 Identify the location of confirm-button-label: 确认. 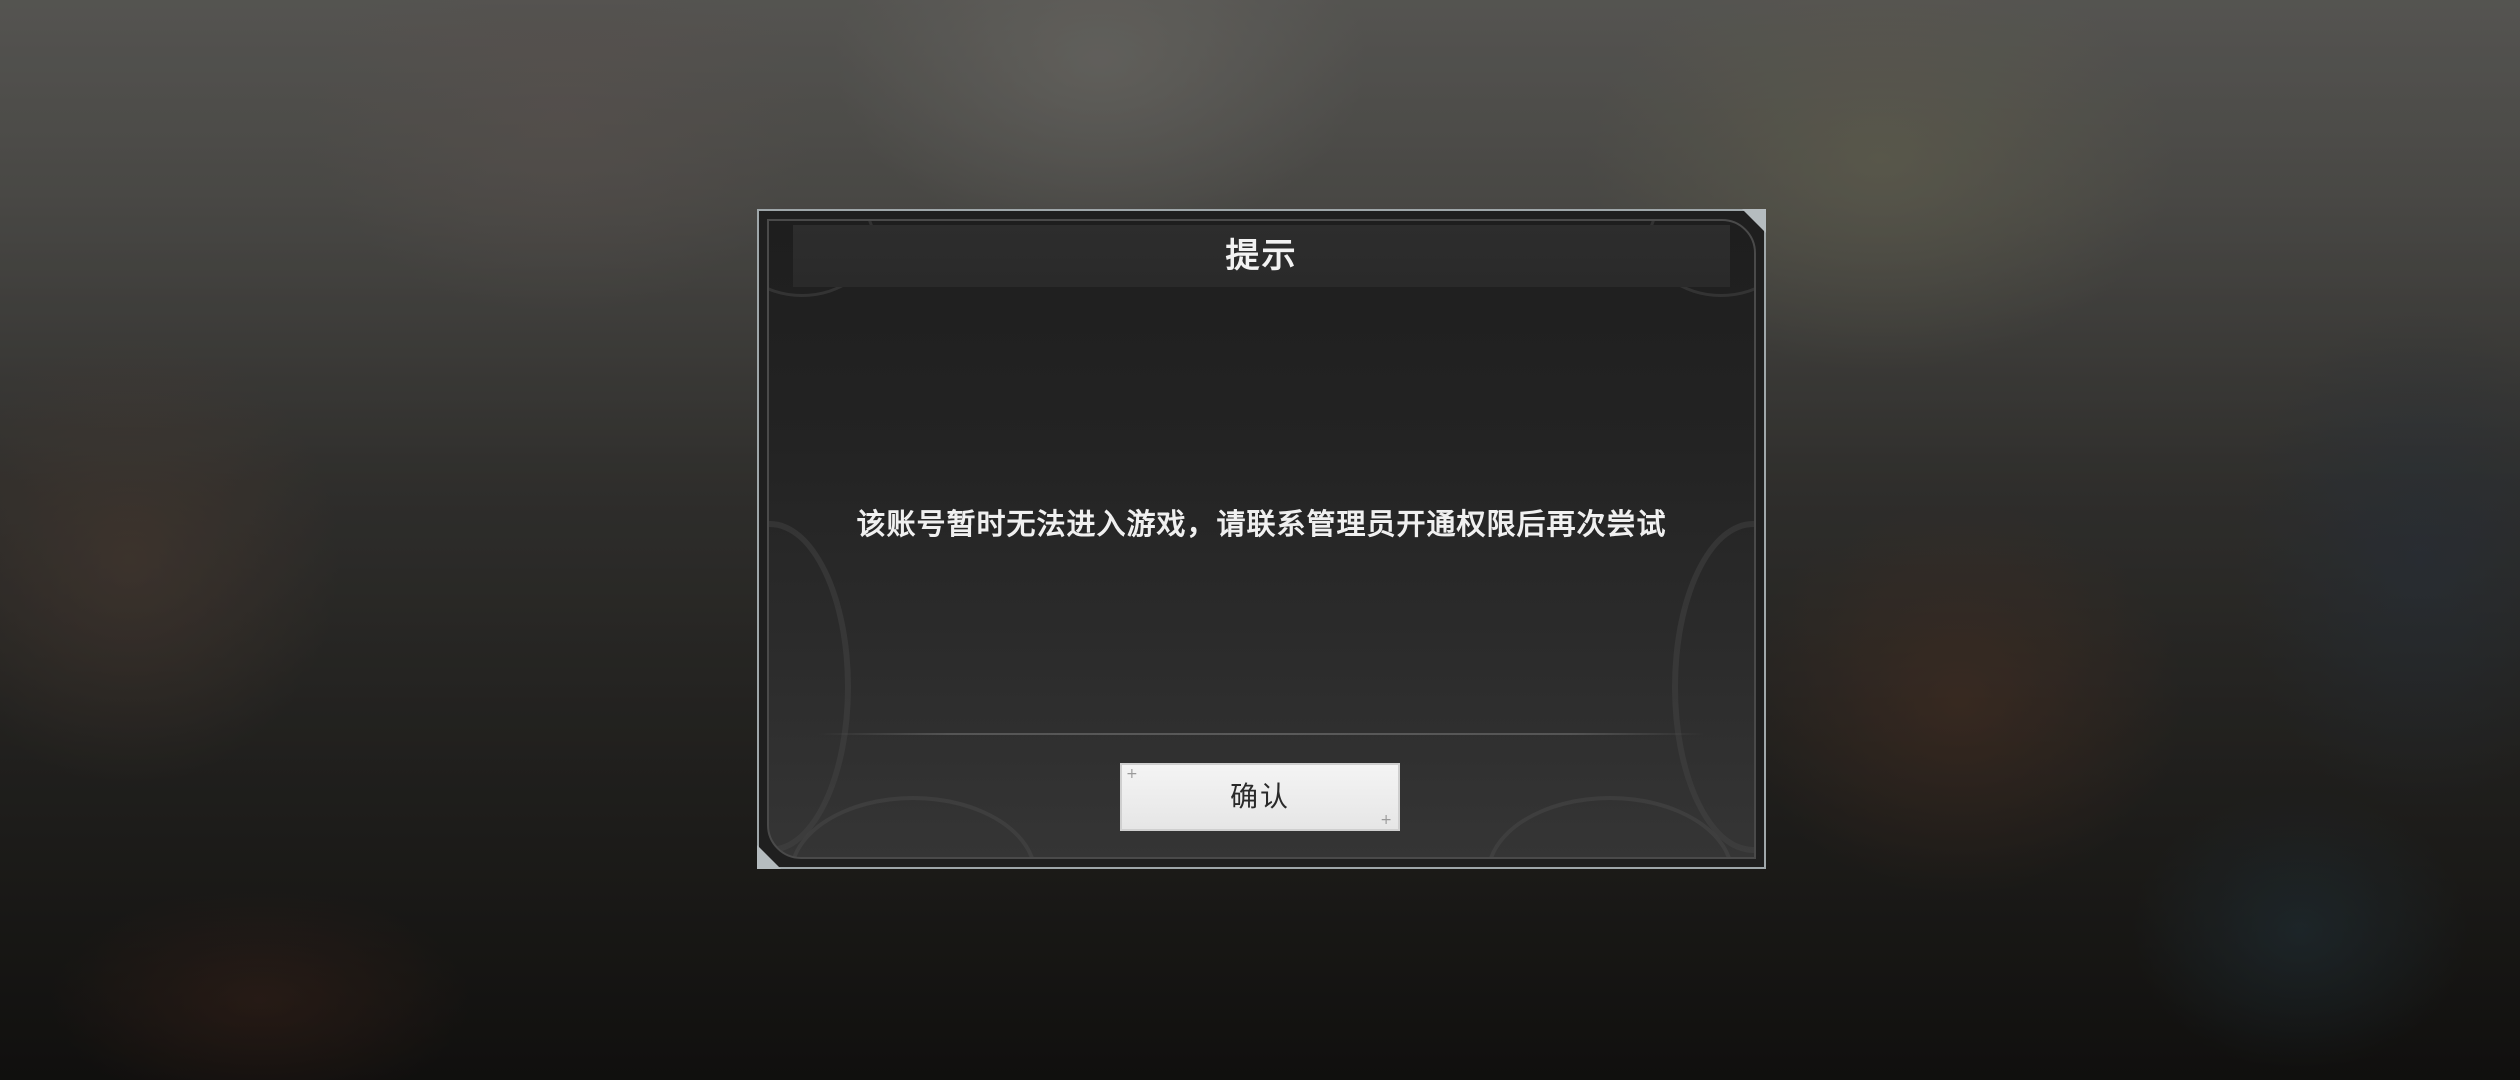
(1259, 796).